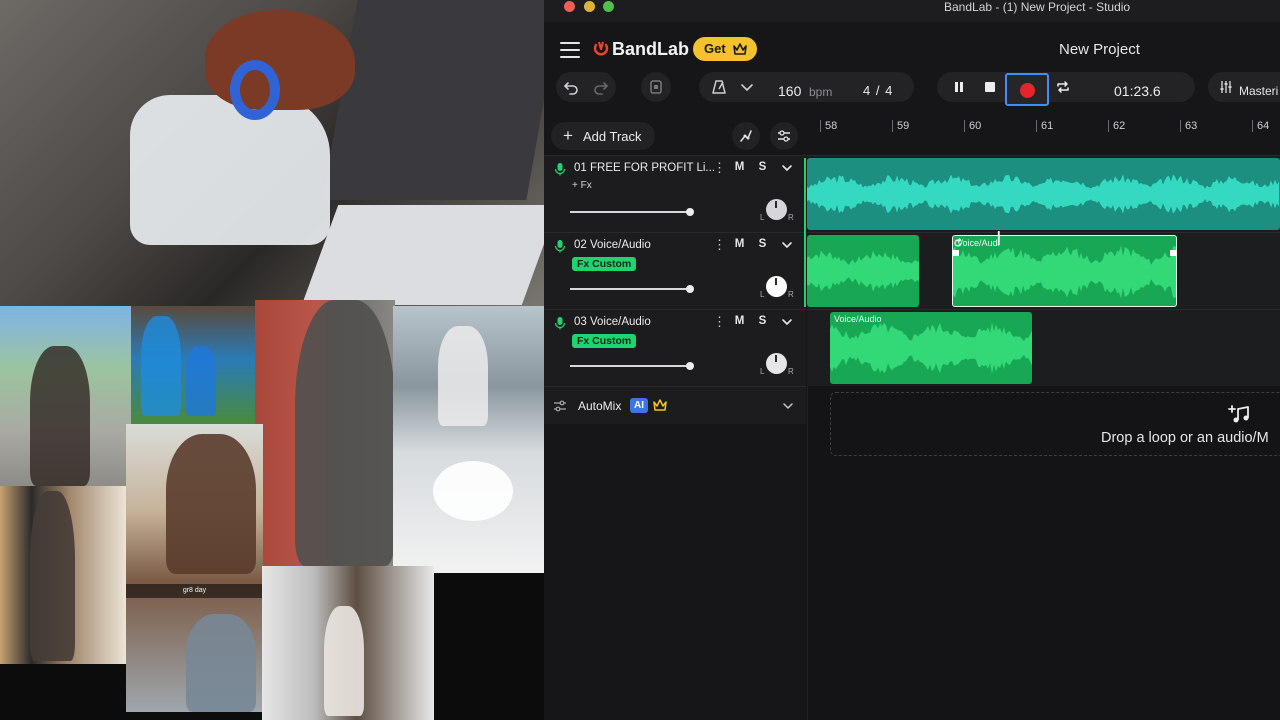 The image size is (1280, 720). Describe the element at coordinates (959, 87) in the screenshot. I see `pause-icon` at that location.